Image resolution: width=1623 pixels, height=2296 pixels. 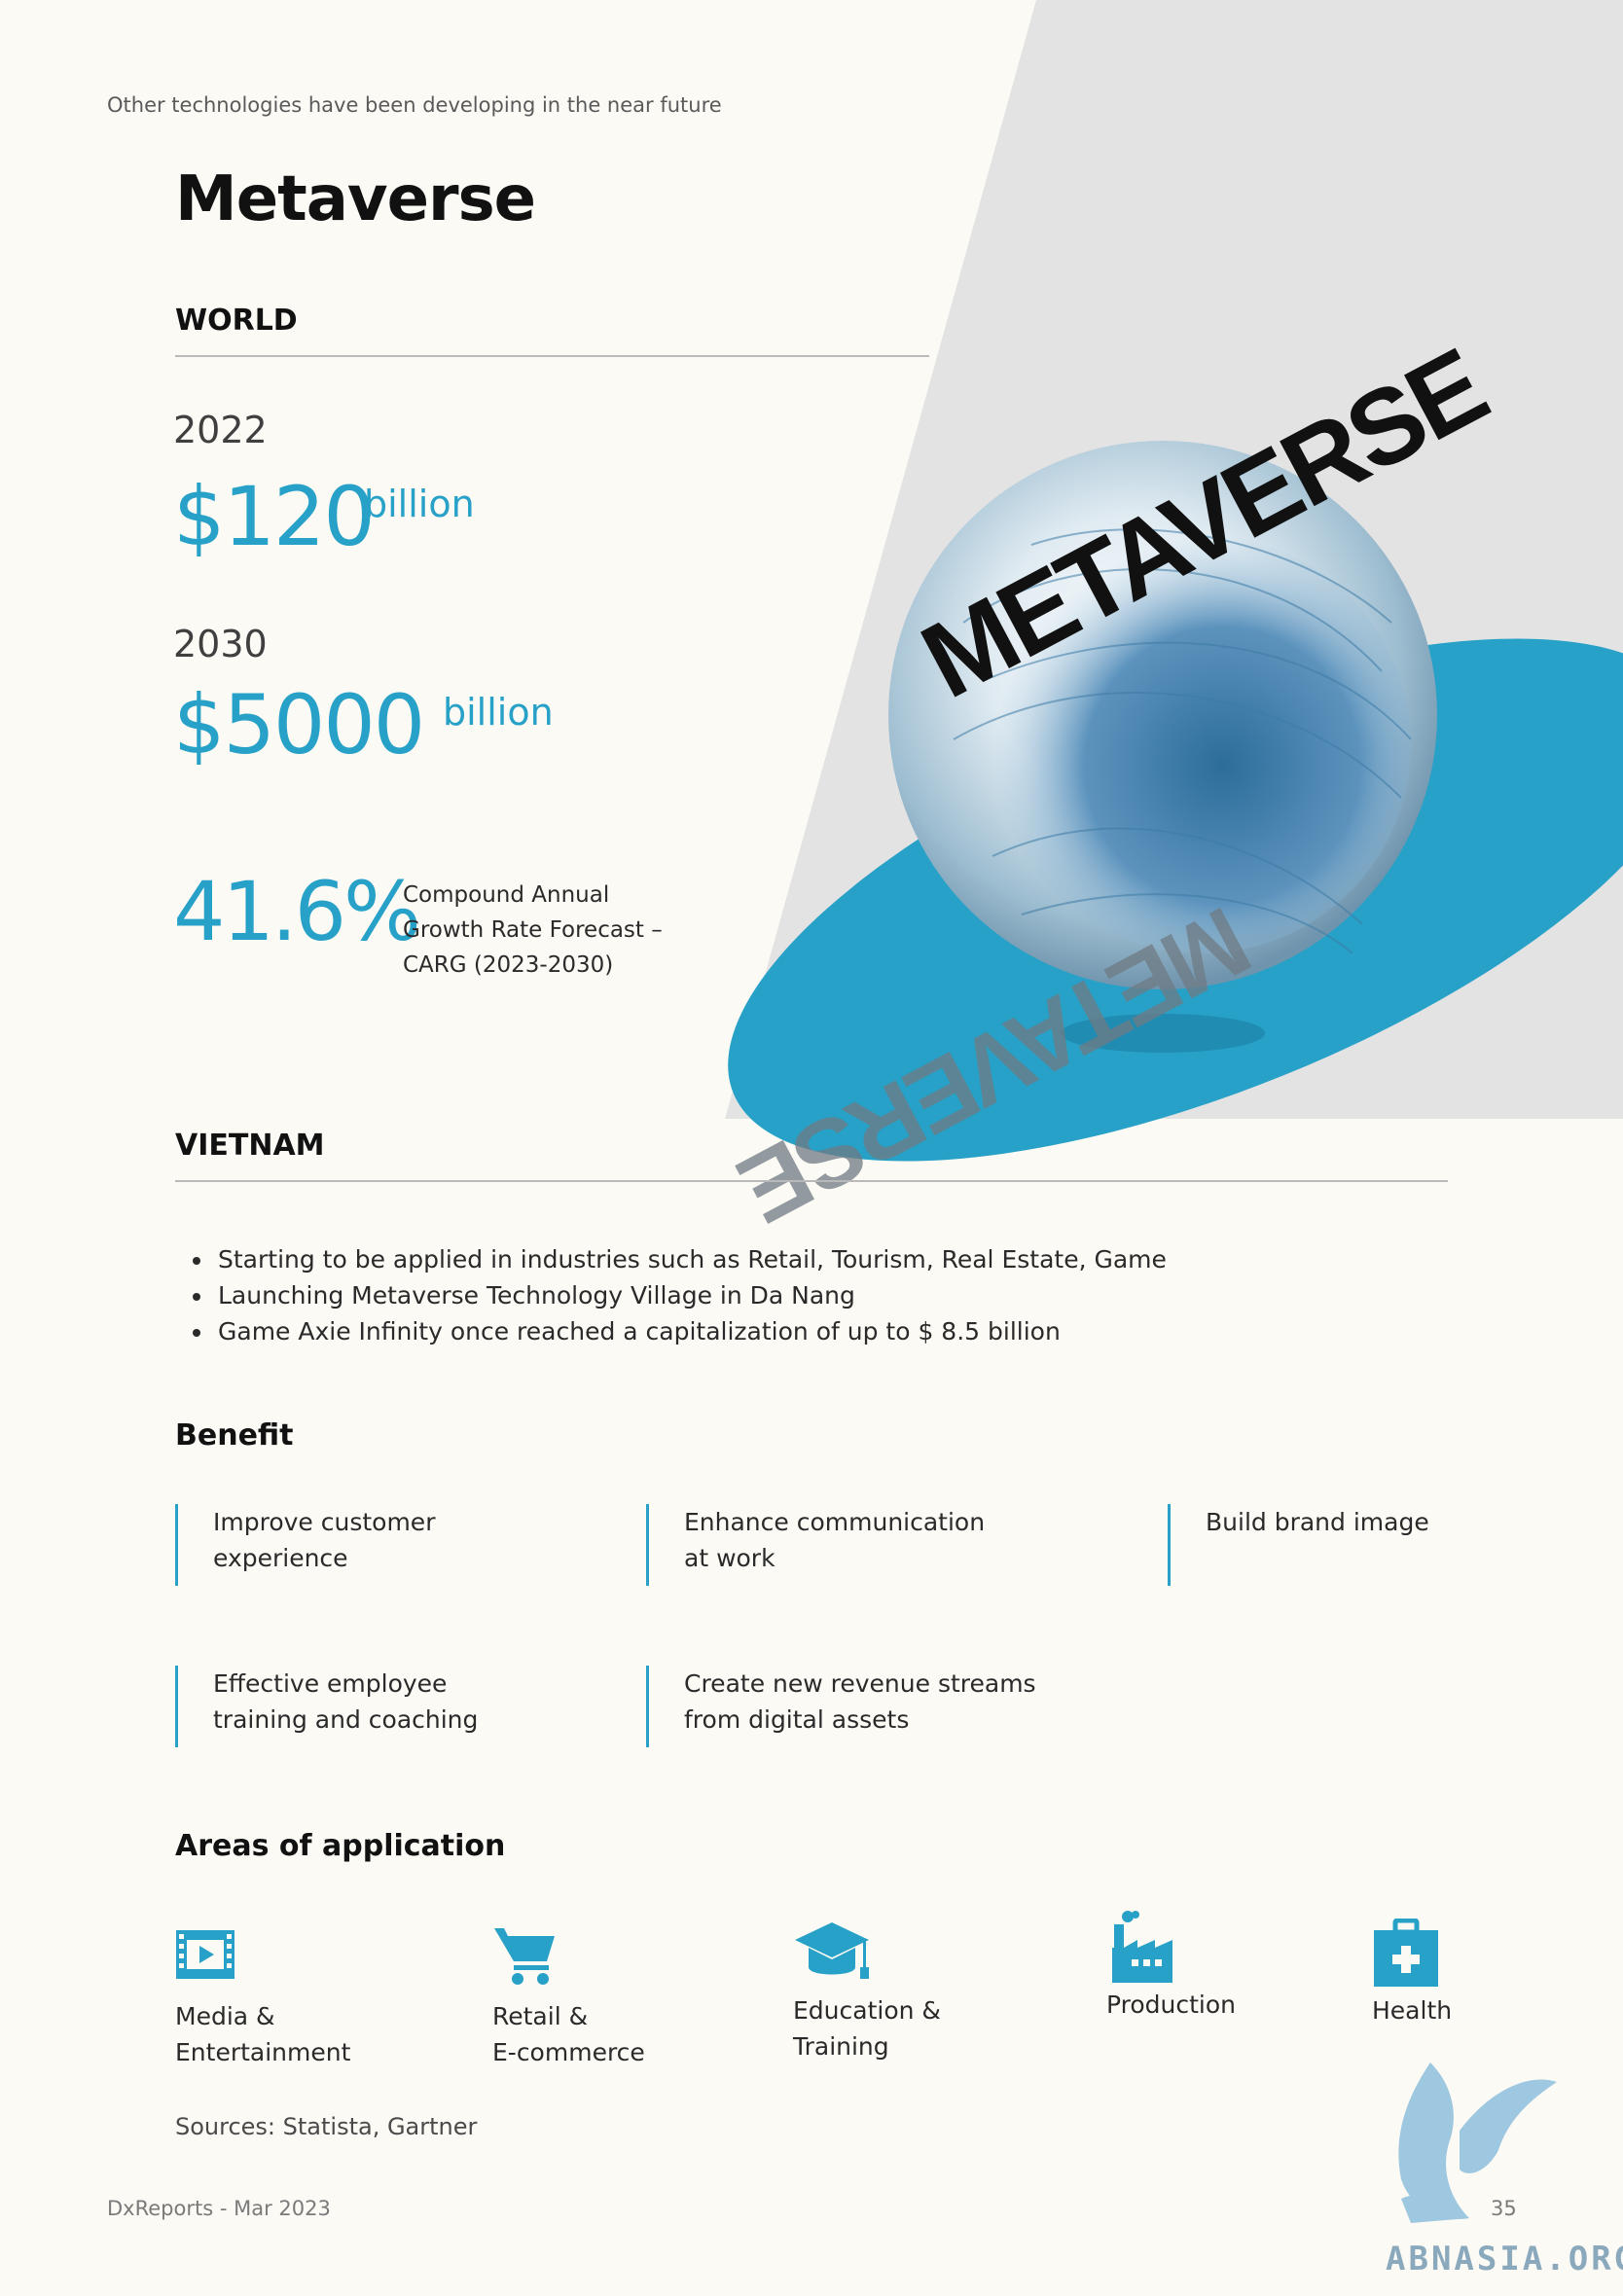 I want to click on benefit-line: Effective employee, so click(x=330, y=1683).